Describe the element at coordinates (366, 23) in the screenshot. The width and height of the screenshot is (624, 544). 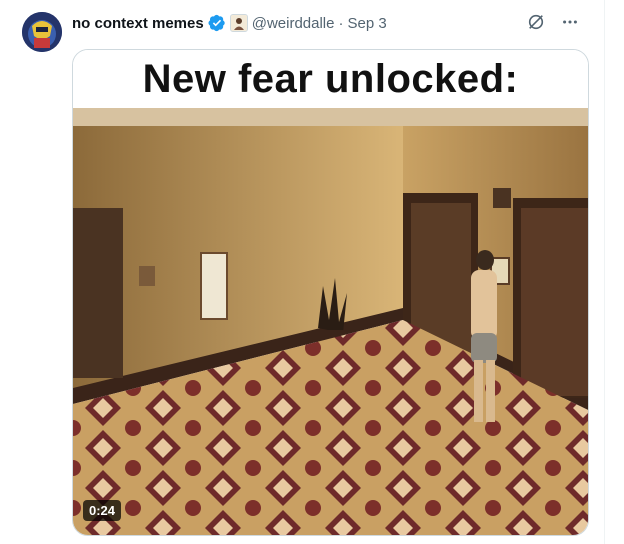
I see `post-date: Sep 3` at that location.